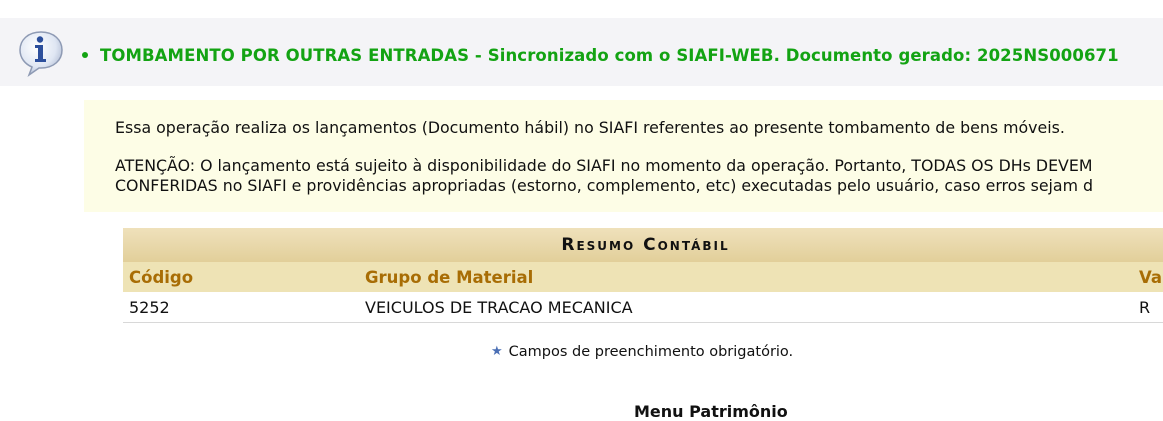 The image size is (1163, 421). I want to click on column-header-codigo: Código, so click(241, 277).